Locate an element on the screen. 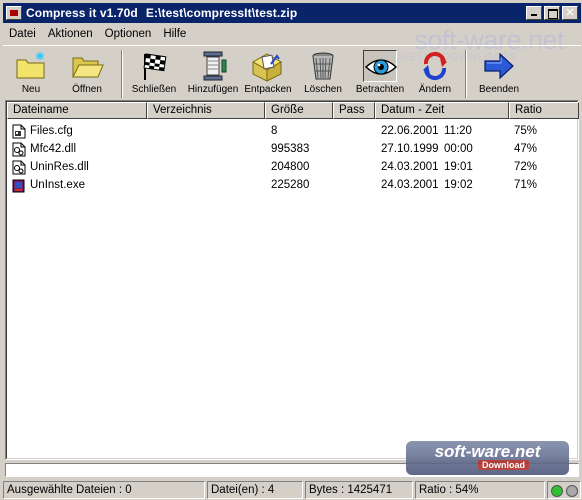 The image size is (582, 500). status-file-count: Datei(en) : 4 is located at coordinates (255, 490).